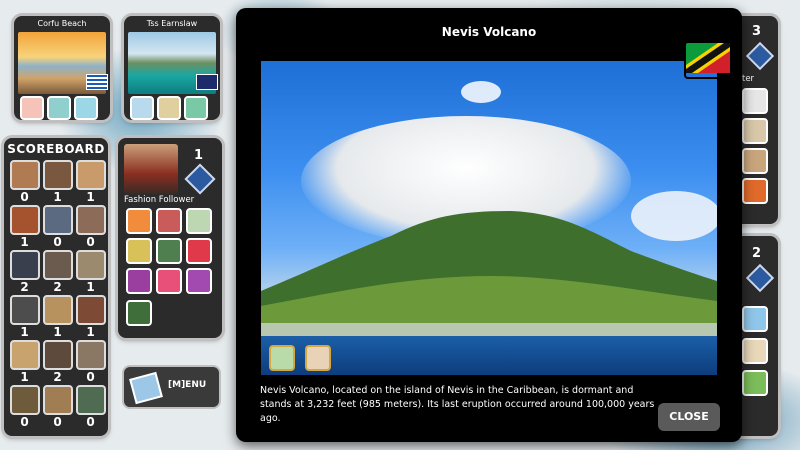 The height and width of the screenshot is (450, 800). Describe the element at coordinates (142, 108) in the screenshot. I see `boat-tile-icon` at that location.